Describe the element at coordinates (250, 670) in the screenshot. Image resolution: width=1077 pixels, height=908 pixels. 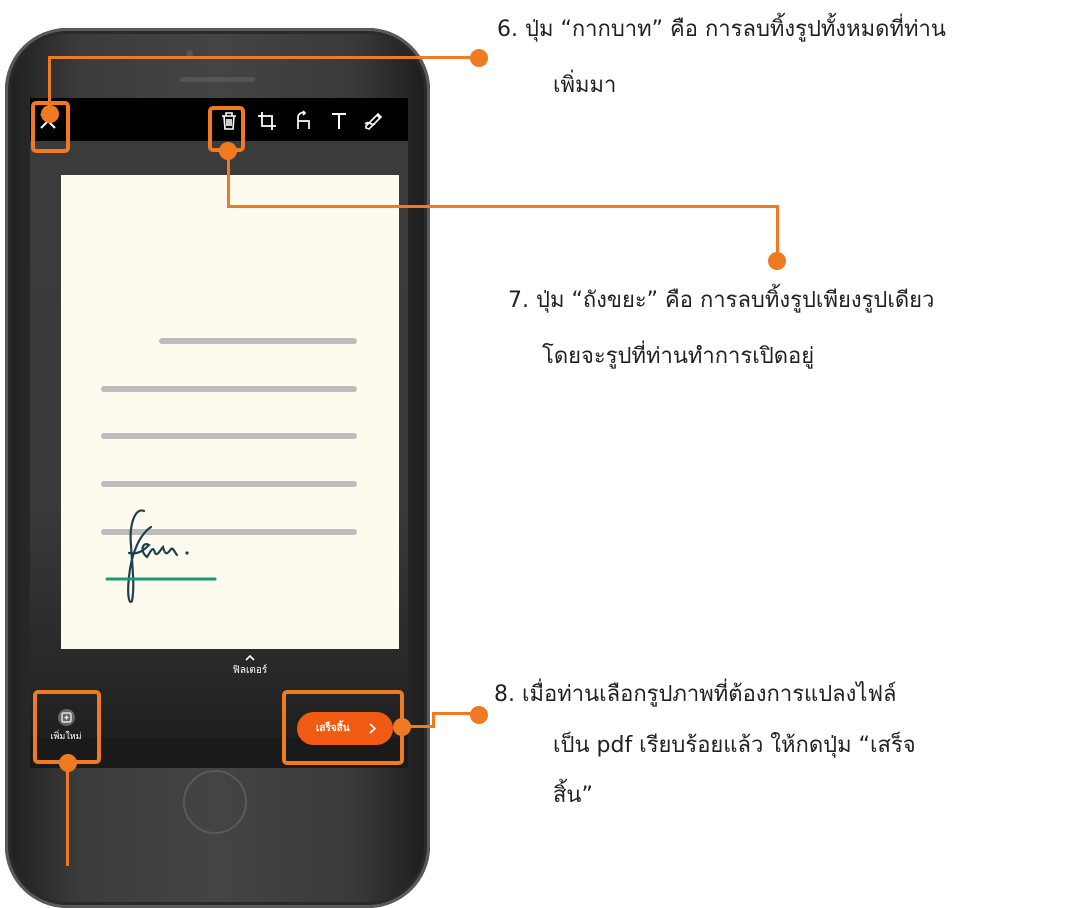
I see `filter-label: ฟิลเตอร์` at that location.